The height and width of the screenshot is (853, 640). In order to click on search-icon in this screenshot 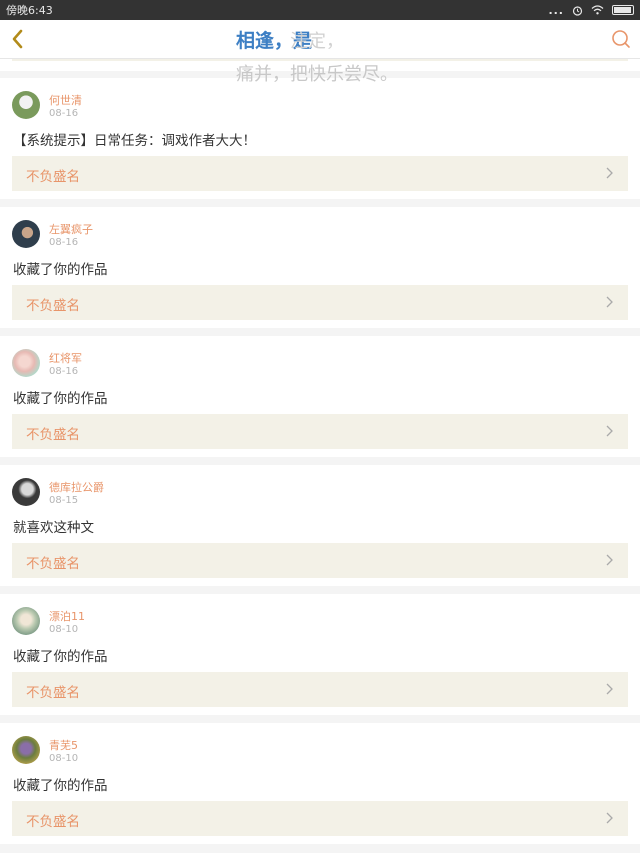, I will do `click(621, 39)`.